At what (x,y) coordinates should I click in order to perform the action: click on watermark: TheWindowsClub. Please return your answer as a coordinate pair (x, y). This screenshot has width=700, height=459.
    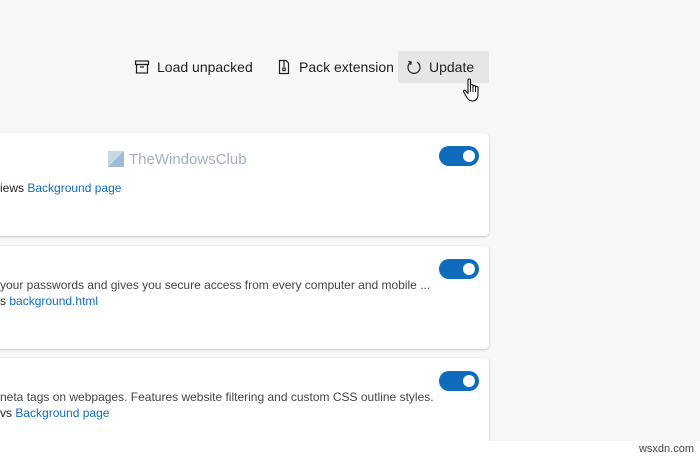
    Looking at the image, I should click on (177, 159).